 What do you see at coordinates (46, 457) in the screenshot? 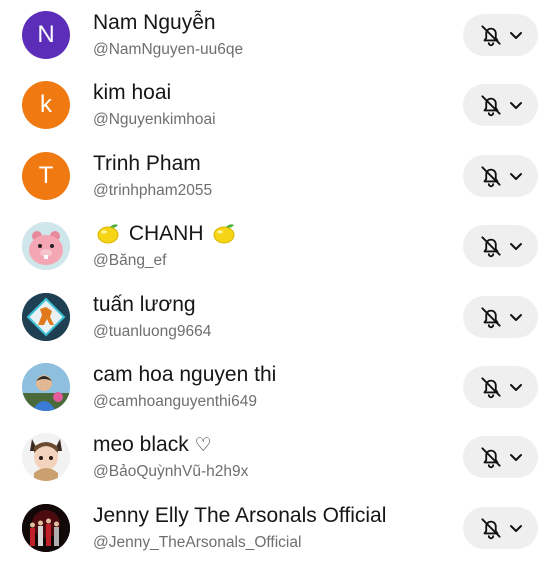
I see `anime-fox-avatar` at bounding box center [46, 457].